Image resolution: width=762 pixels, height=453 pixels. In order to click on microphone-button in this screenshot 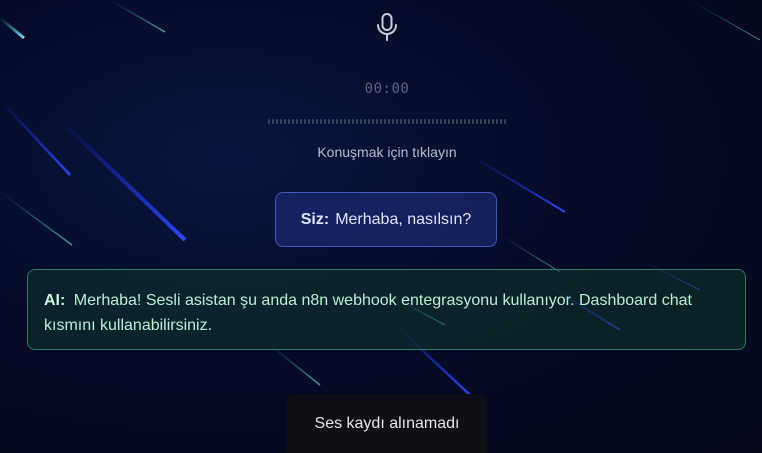, I will do `click(387, 27)`.